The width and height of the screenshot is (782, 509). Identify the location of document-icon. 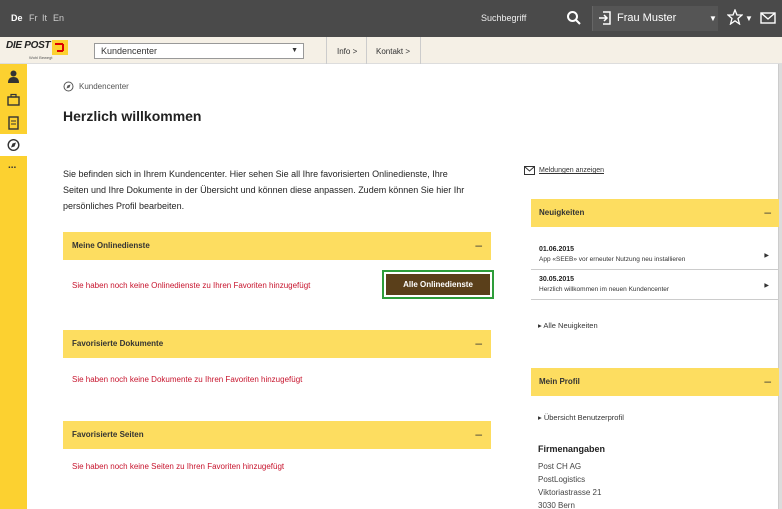
(13, 123).